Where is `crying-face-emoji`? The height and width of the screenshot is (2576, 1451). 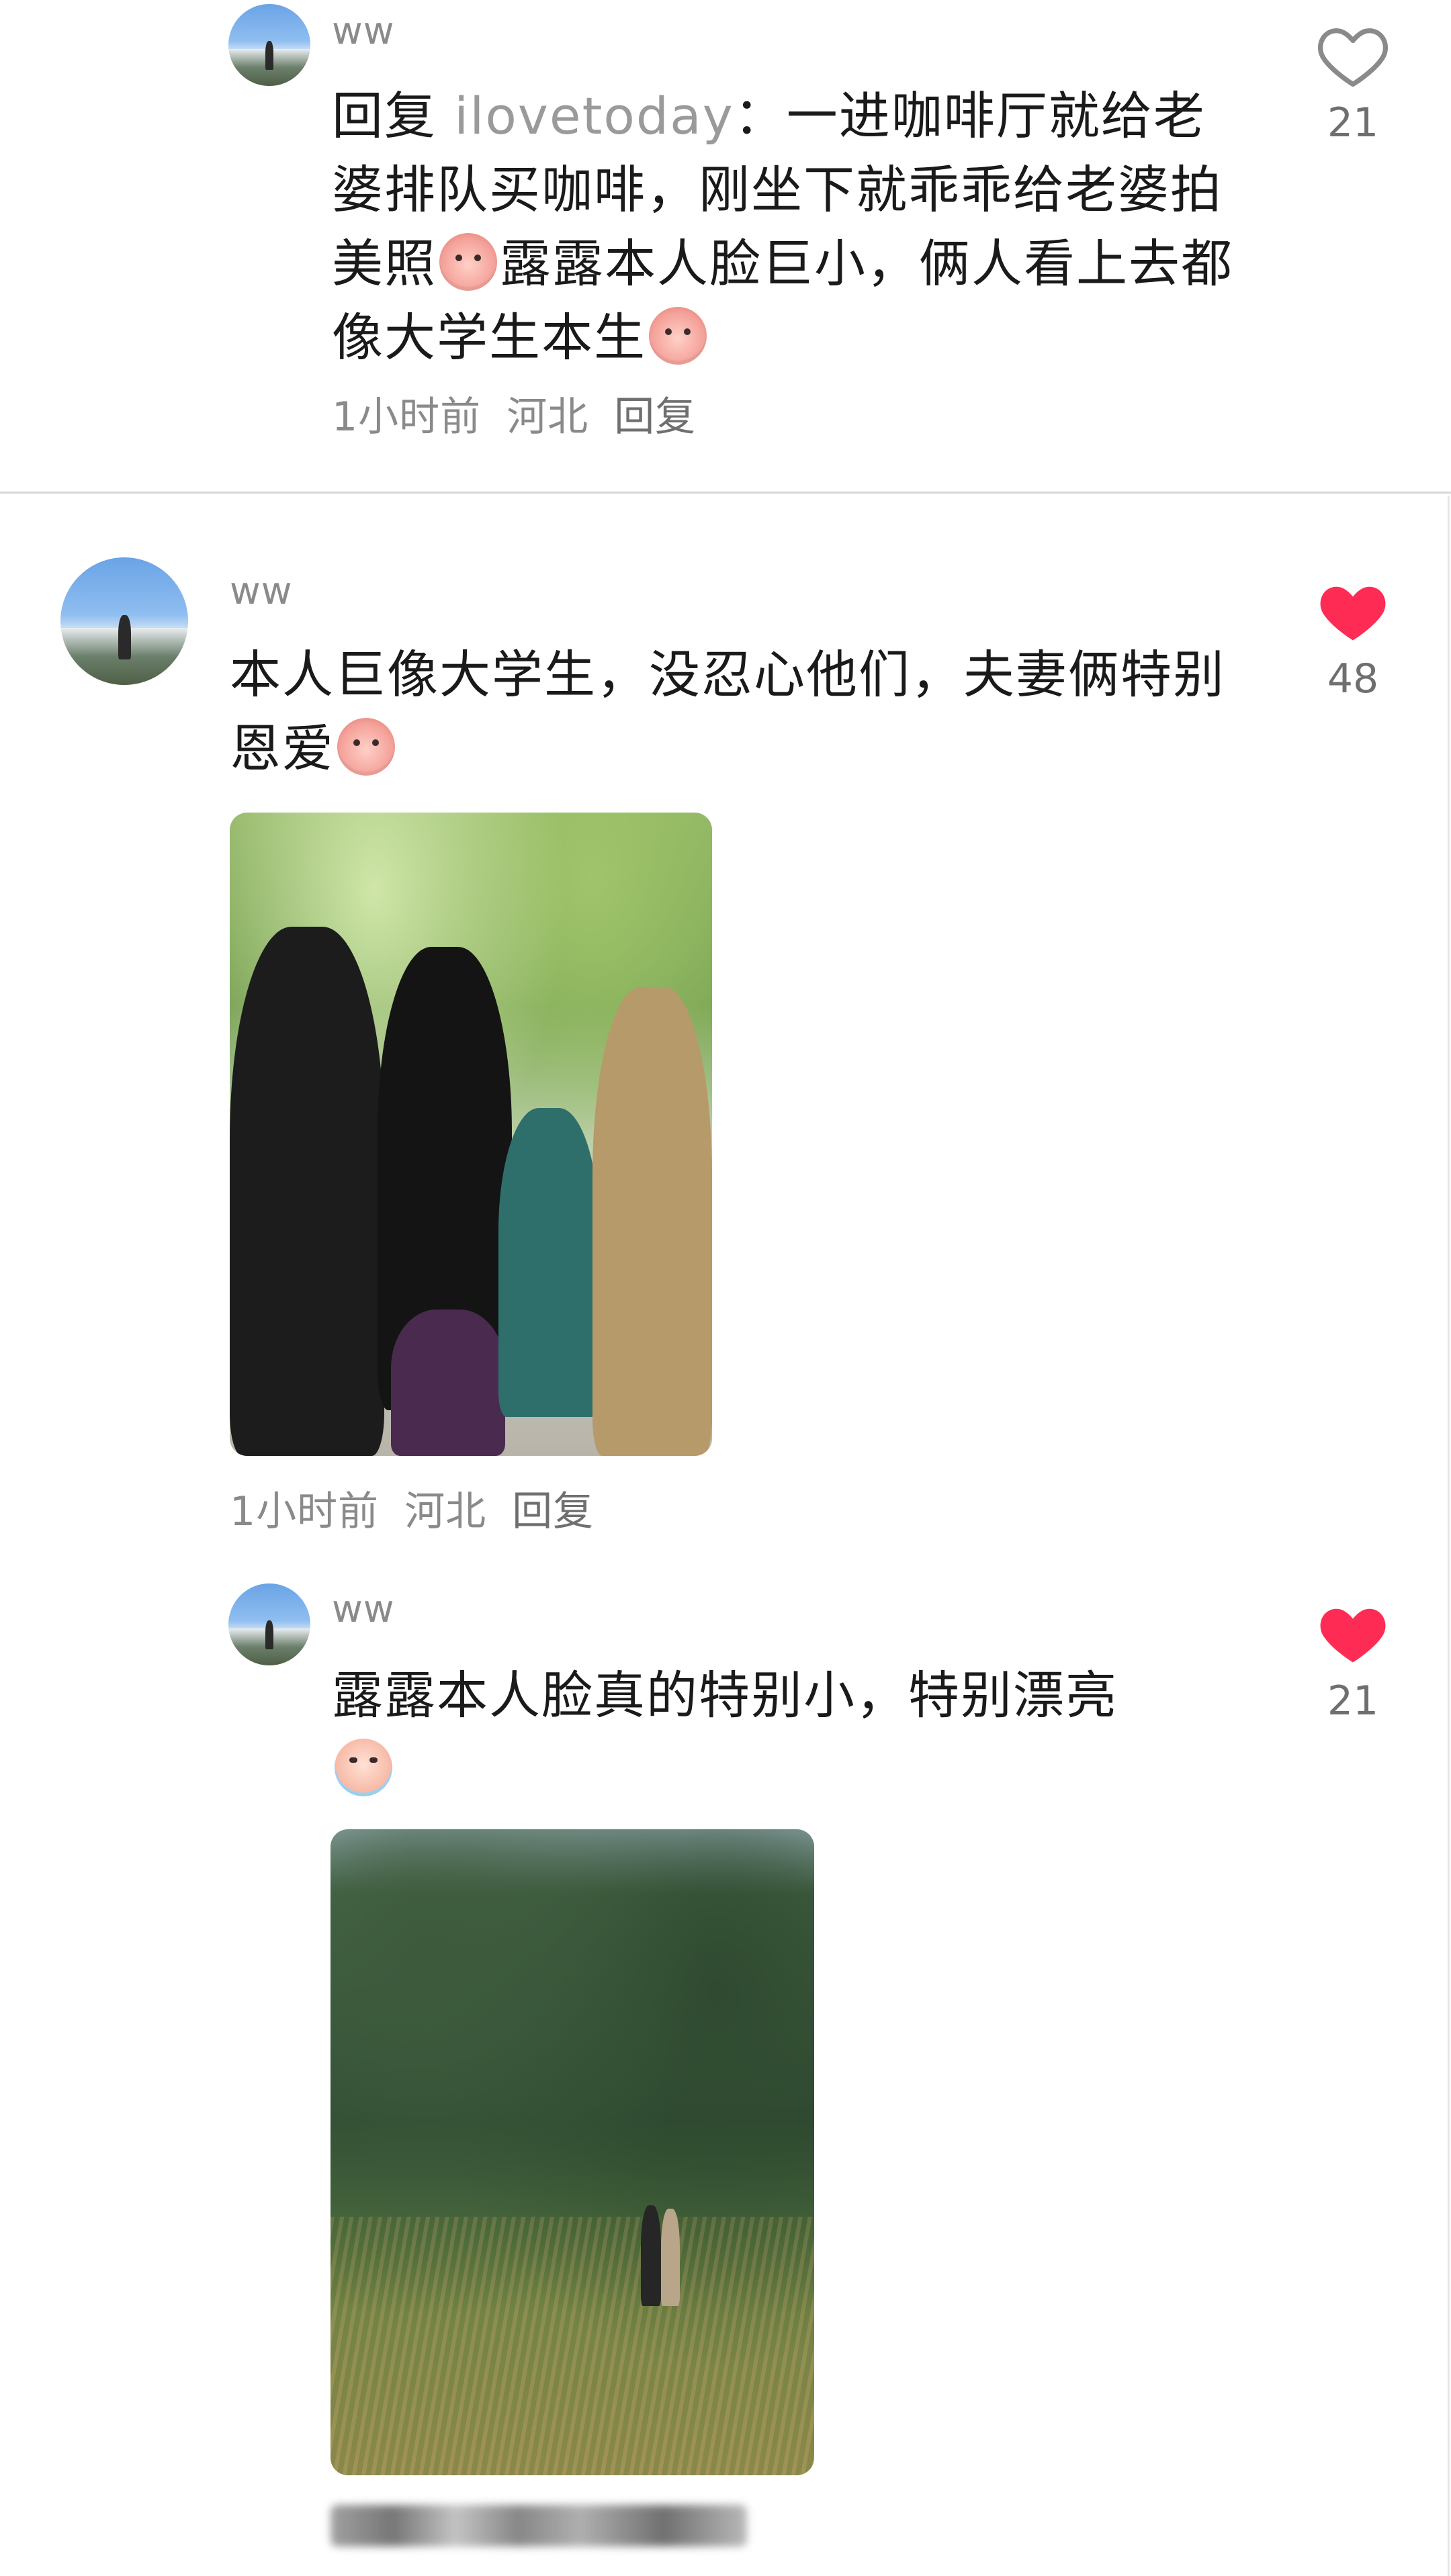
crying-face-emoji is located at coordinates (363, 1767).